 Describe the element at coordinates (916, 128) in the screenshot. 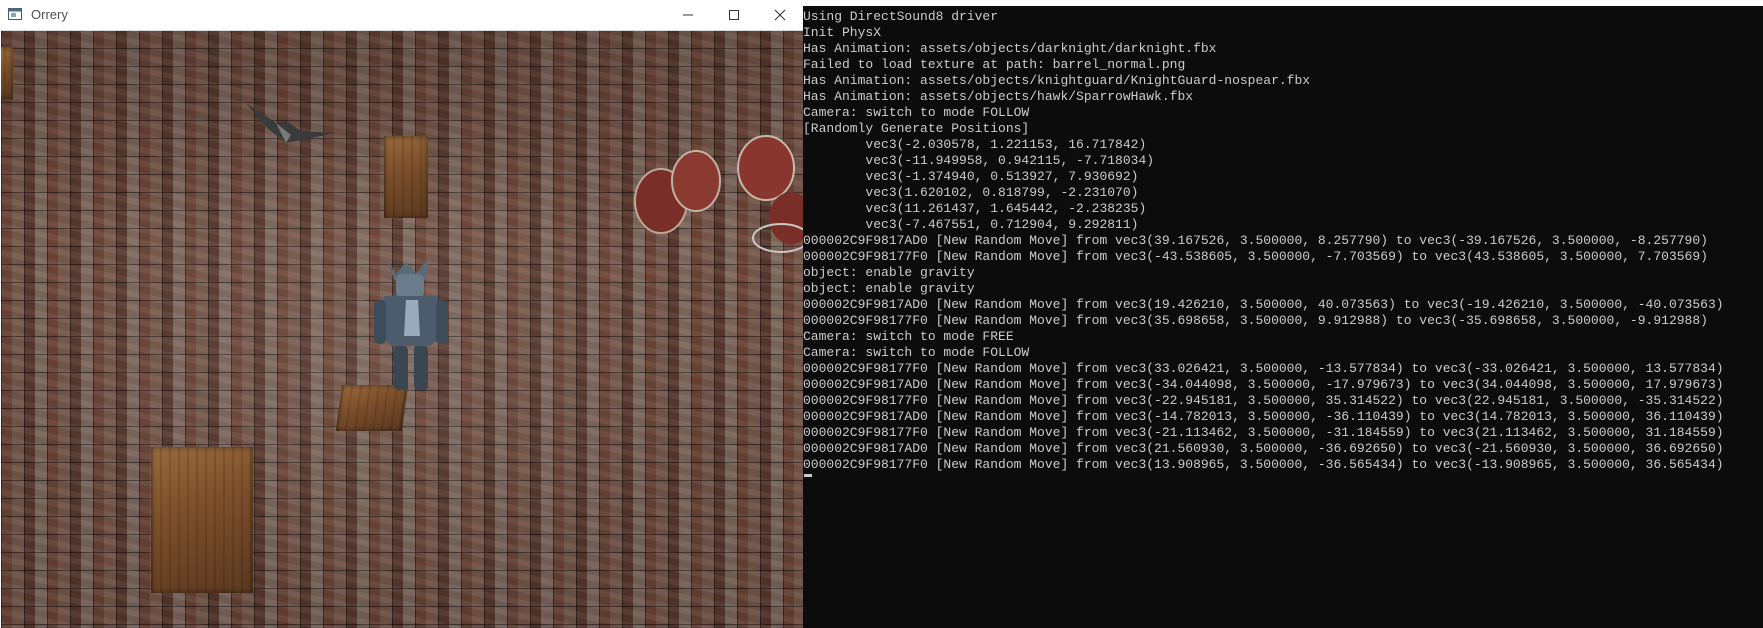

I see `console-line: [Randomly Generate Positions]` at that location.